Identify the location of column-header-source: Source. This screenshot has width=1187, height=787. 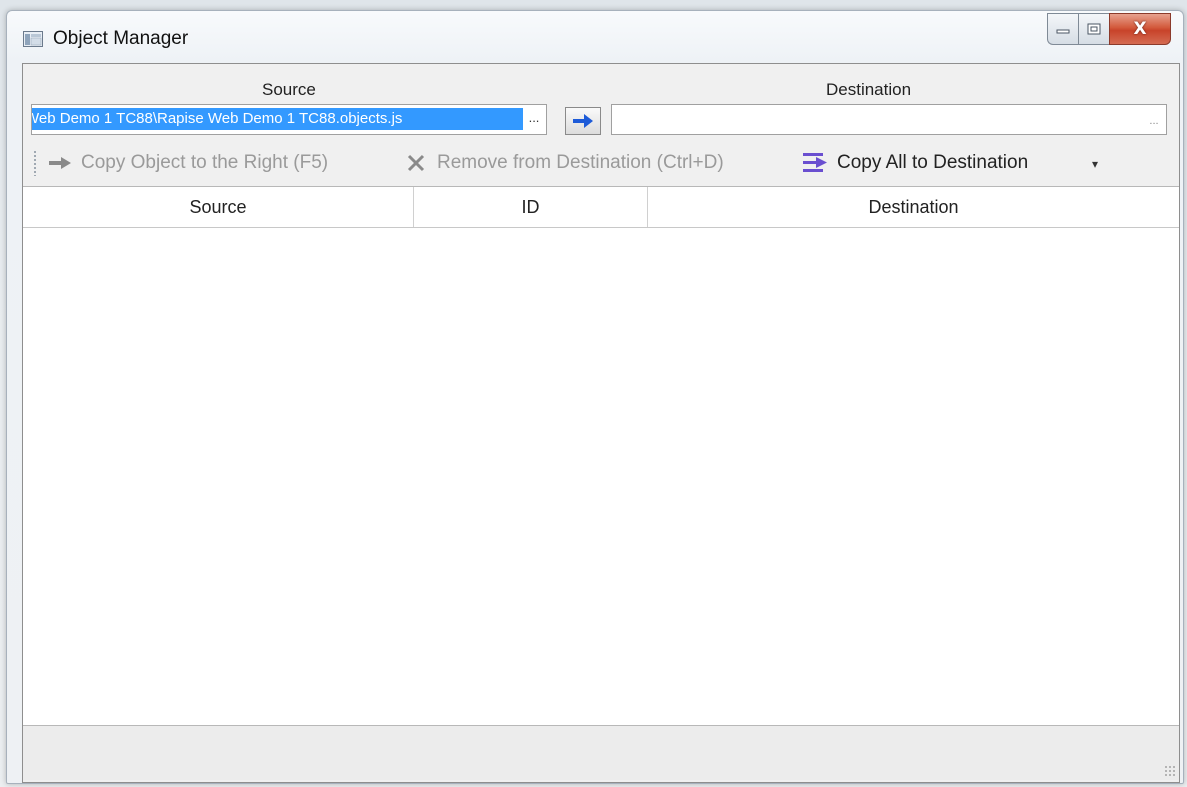
(218, 207).